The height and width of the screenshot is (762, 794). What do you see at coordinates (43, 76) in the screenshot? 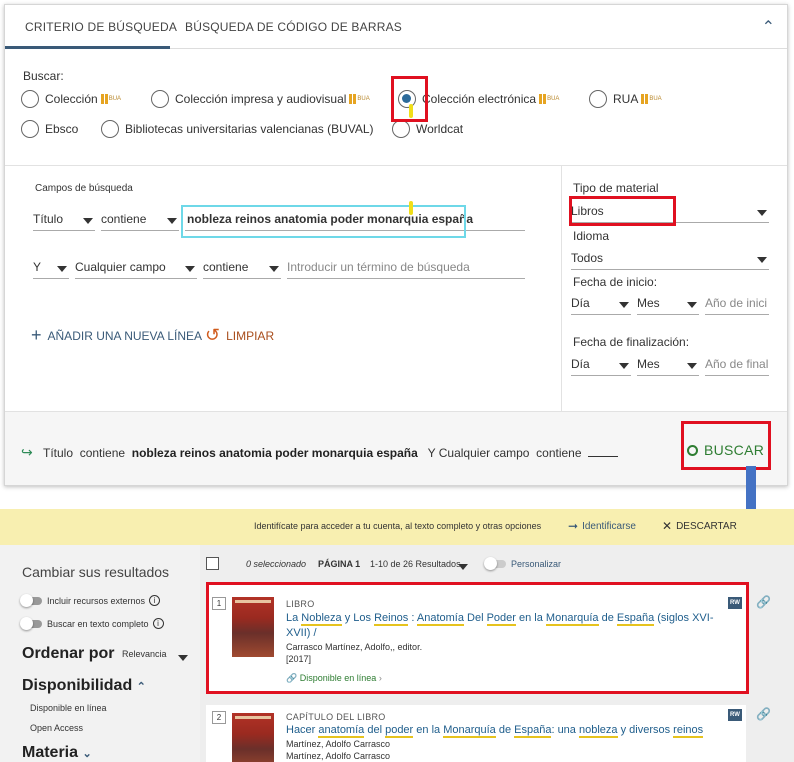
I see `scope-label: Buscar:` at bounding box center [43, 76].